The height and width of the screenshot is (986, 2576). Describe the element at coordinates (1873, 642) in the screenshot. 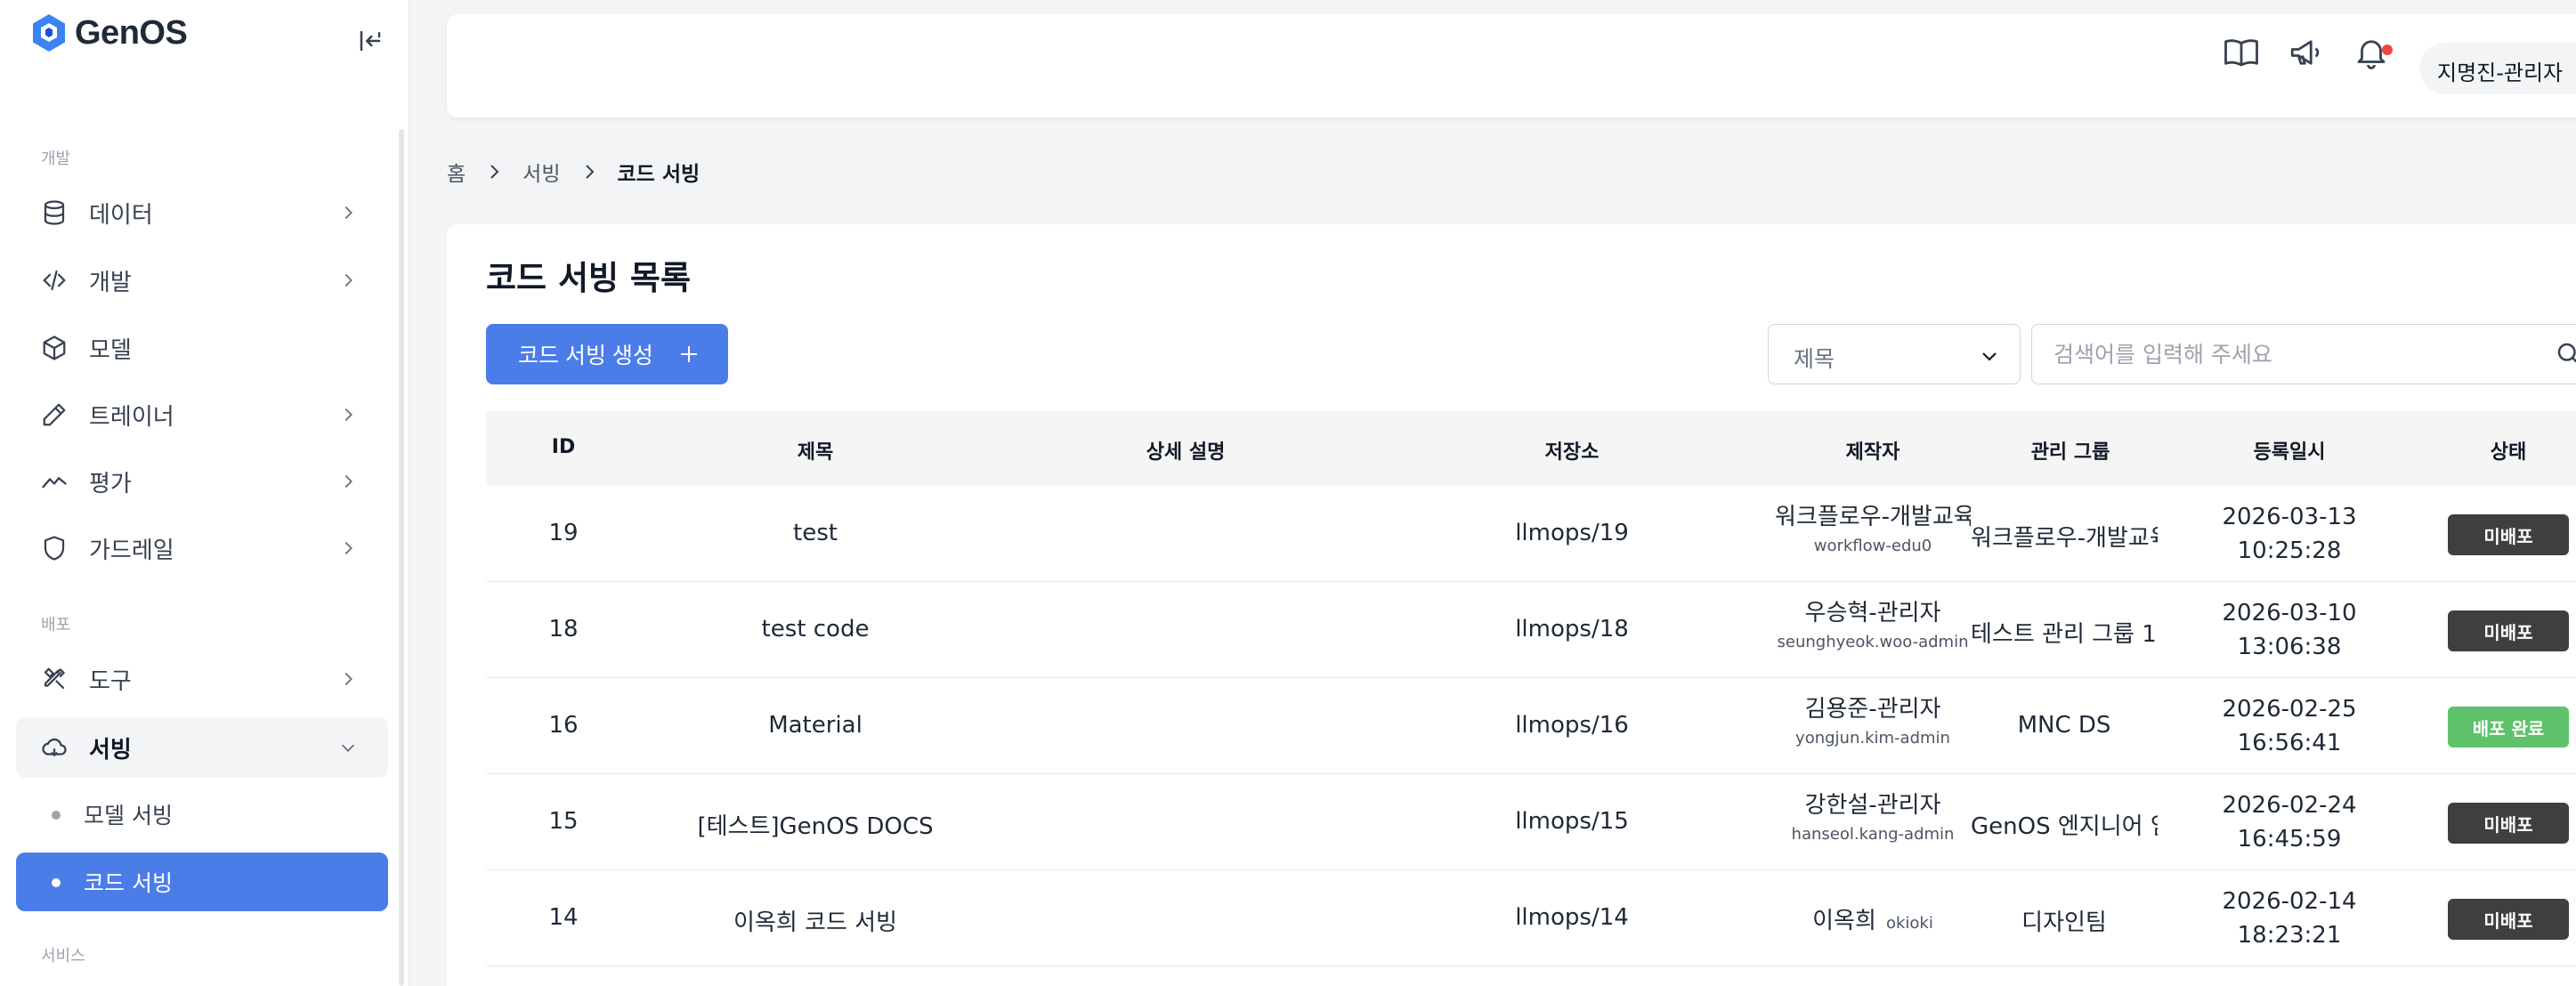

I see `creator-id: seunghyeok.woo-admin` at that location.